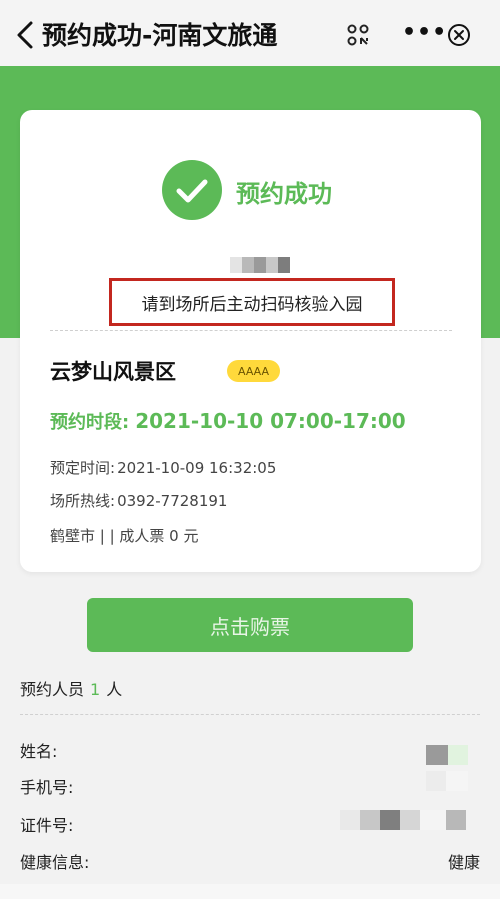  I want to click on hotline-label: 场所热线:, so click(83, 501).